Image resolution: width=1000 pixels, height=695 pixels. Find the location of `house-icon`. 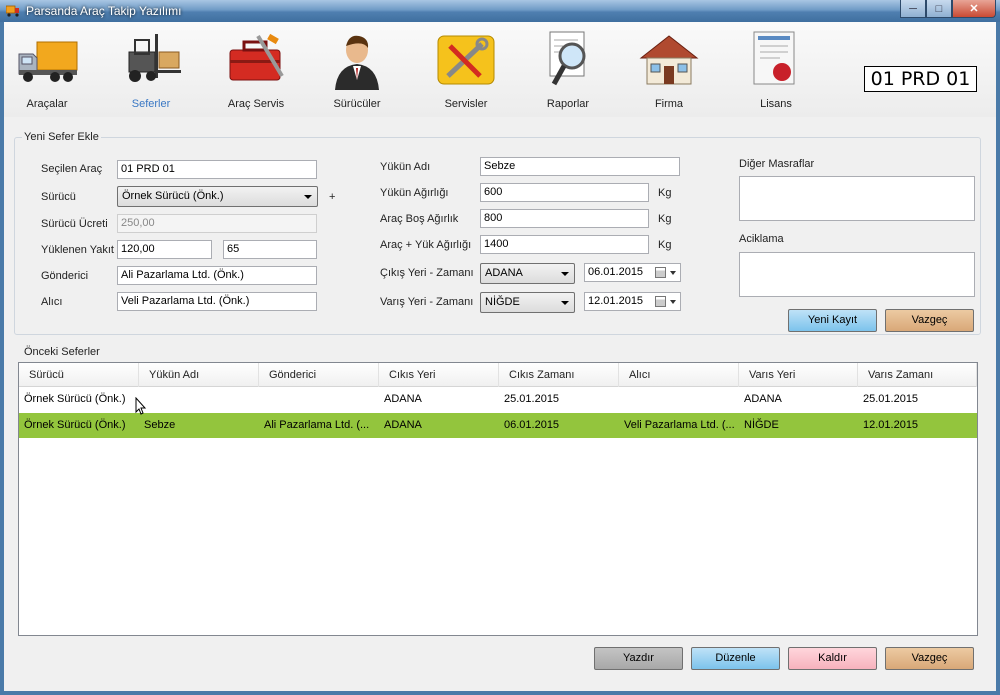

house-icon is located at coordinates (669, 60).